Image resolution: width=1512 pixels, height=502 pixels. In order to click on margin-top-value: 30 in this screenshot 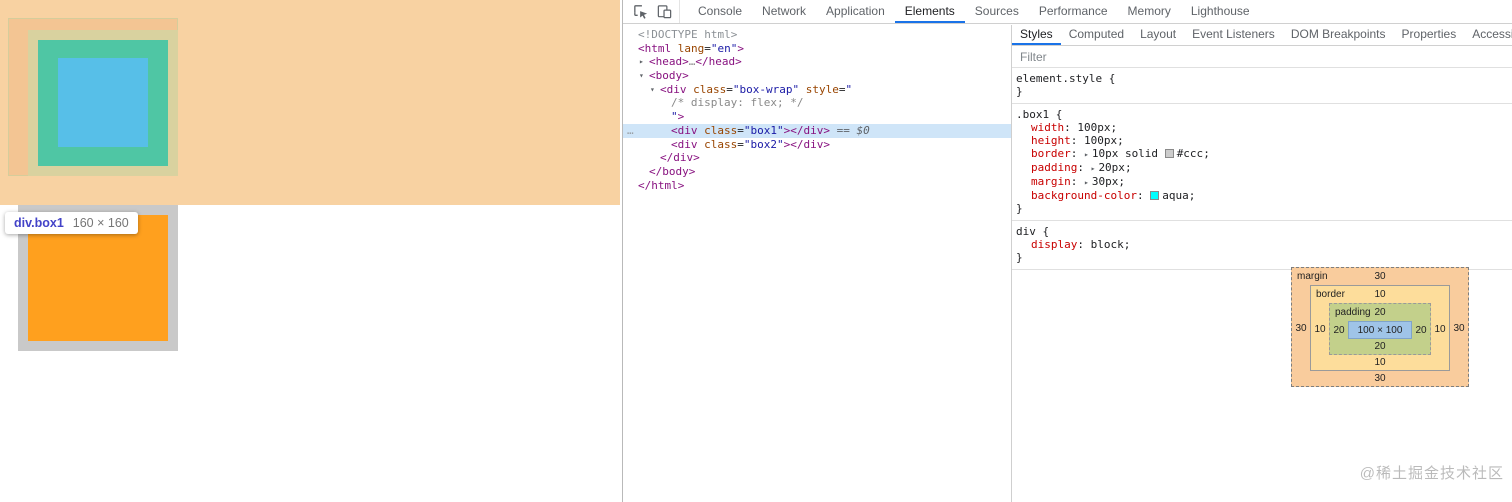, I will do `click(1380, 276)`.